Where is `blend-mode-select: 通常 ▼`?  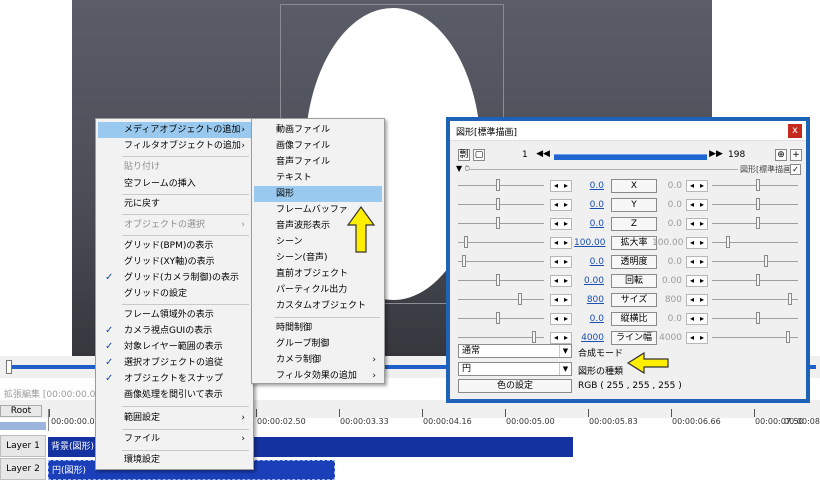
blend-mode-select: 通常 ▼ is located at coordinates (515, 351).